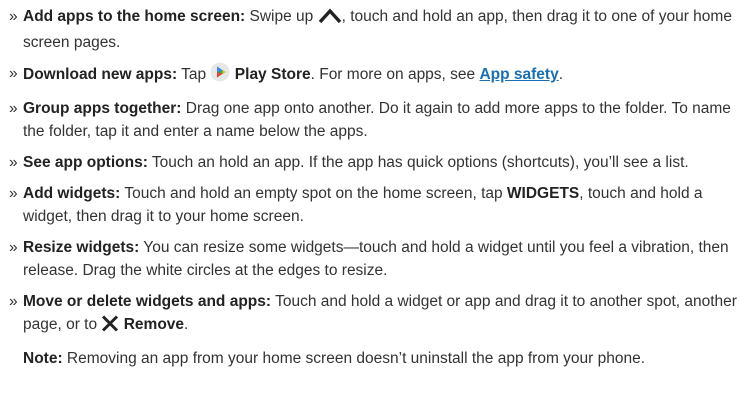 The width and height of the screenshot is (740, 417). I want to click on item-text: . For more on apps, see, so click(395, 74).